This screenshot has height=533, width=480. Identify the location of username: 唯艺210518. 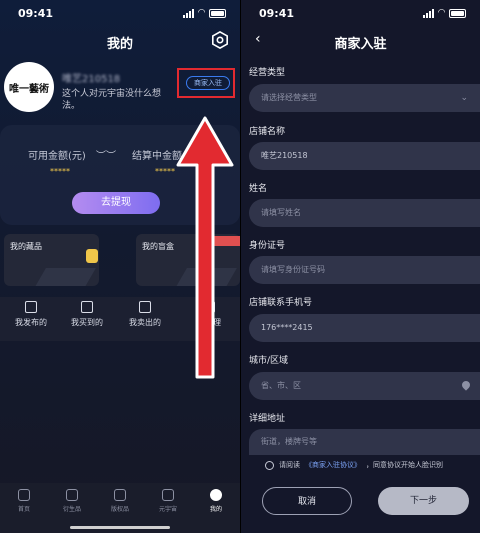
(91, 79).